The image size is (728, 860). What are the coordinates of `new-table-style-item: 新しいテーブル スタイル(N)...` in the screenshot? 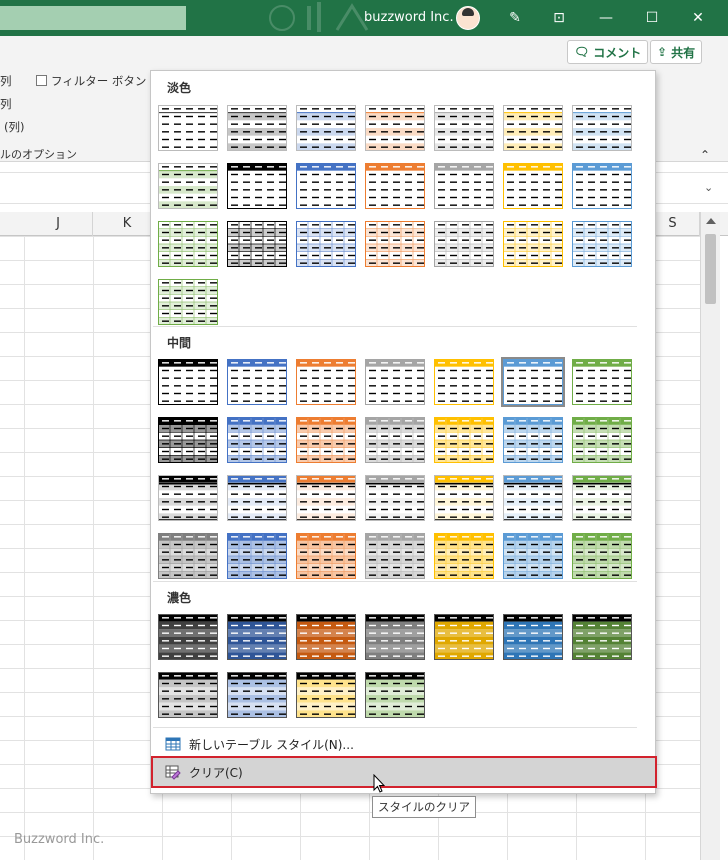 It's located at (404, 744).